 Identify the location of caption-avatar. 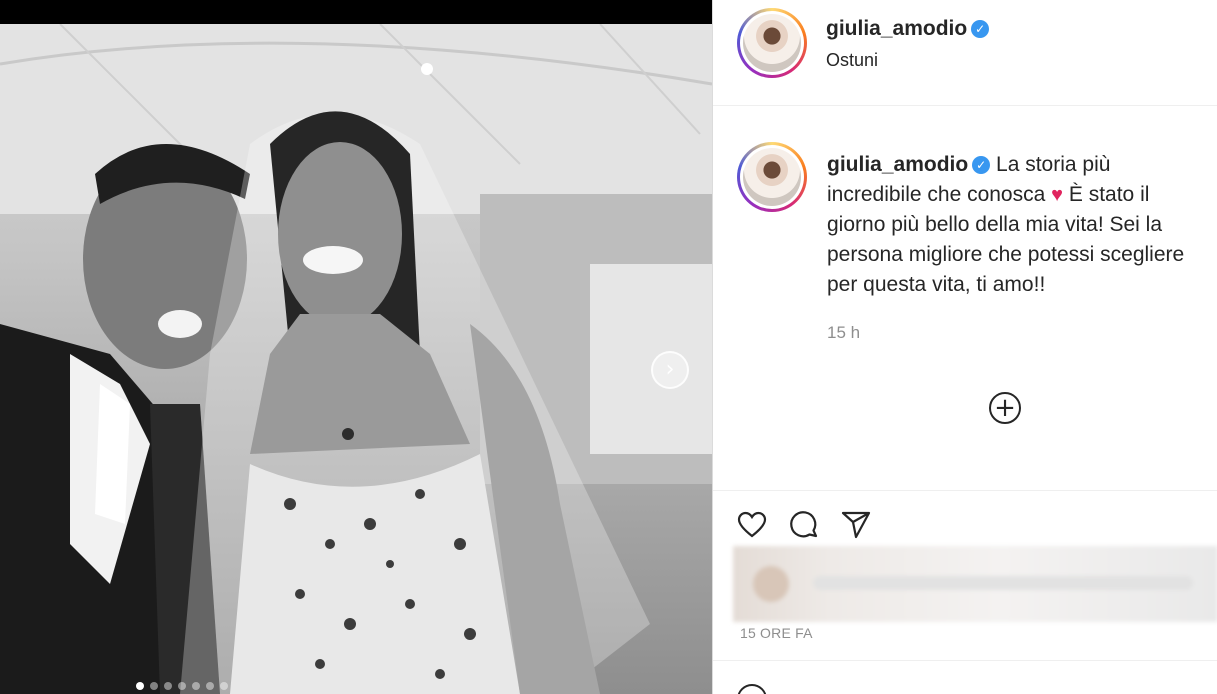
(772, 177).